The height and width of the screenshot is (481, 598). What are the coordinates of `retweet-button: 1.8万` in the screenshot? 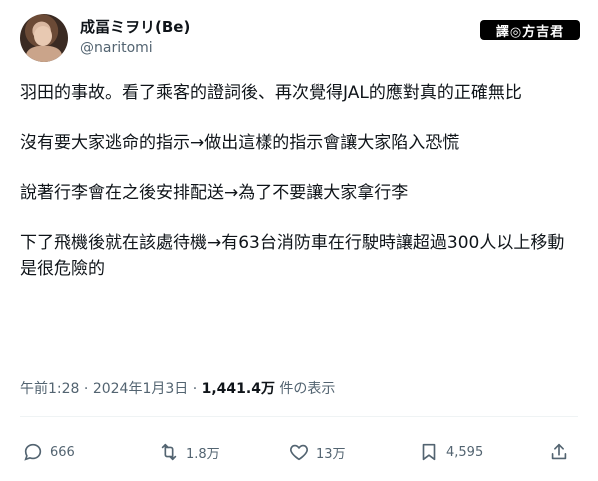 It's located at (189, 452).